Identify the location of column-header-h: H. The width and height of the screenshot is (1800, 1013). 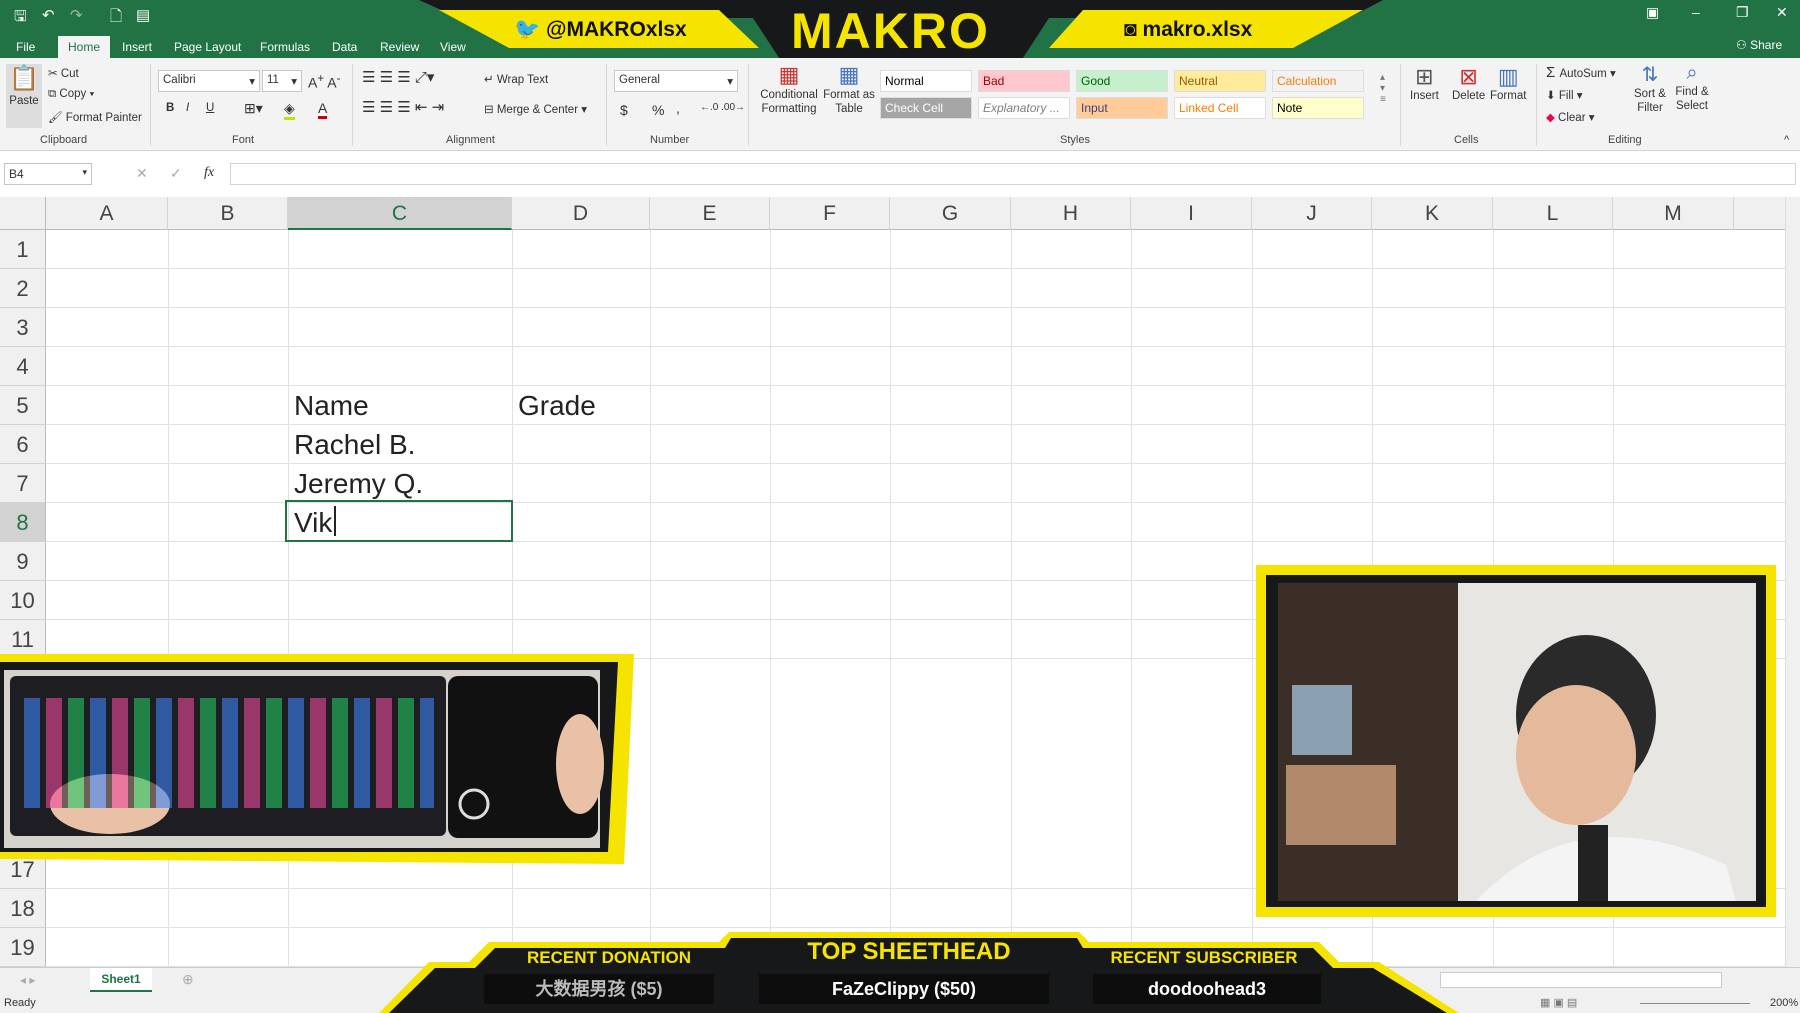
(1071, 213).